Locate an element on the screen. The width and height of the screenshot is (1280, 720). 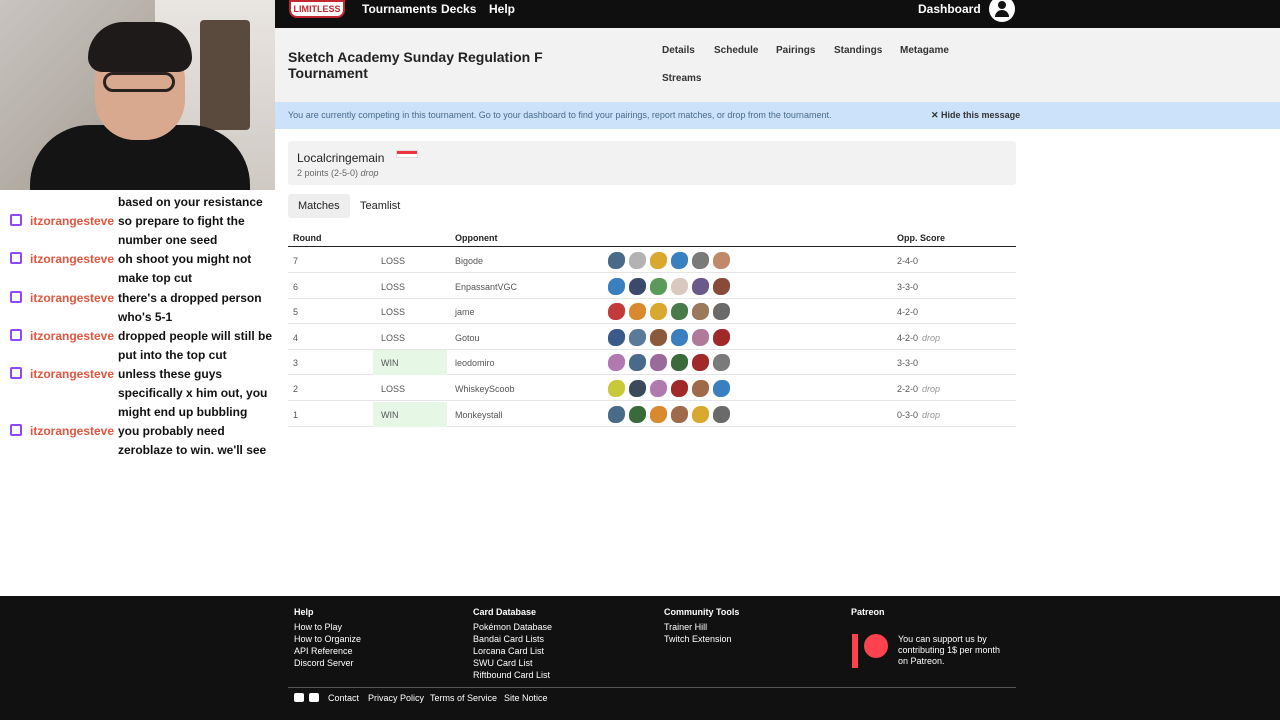
nav-decks: Decks is located at coordinates (458, 9).